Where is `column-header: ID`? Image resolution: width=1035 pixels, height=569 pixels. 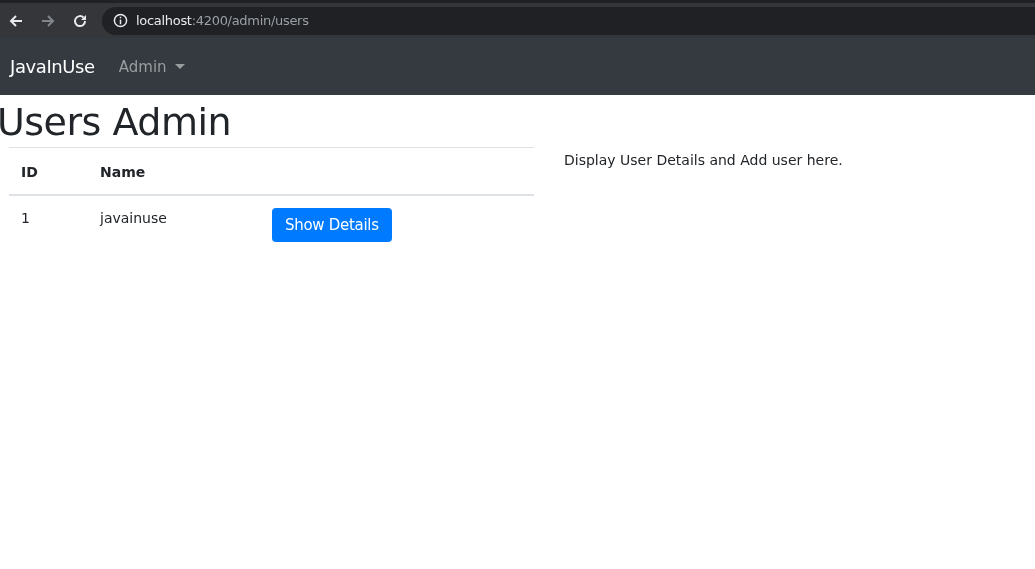
column-header: ID is located at coordinates (48, 171).